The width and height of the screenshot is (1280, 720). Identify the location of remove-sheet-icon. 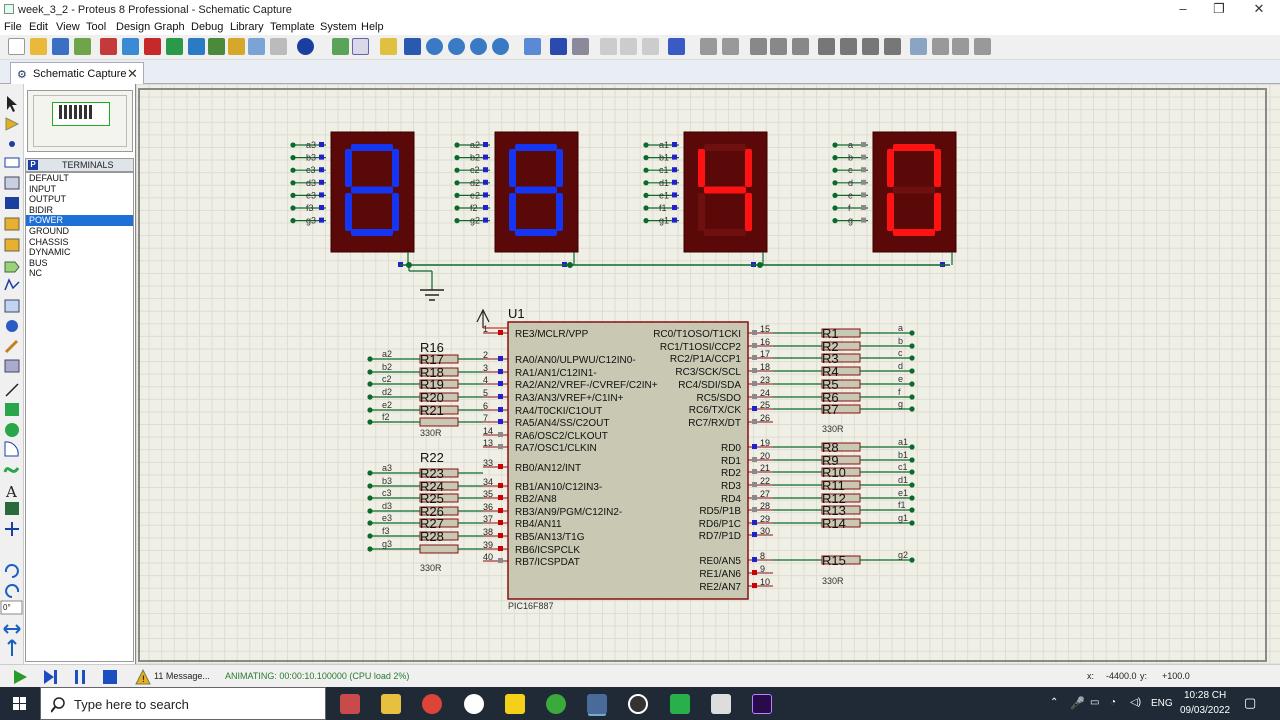
(650, 46).